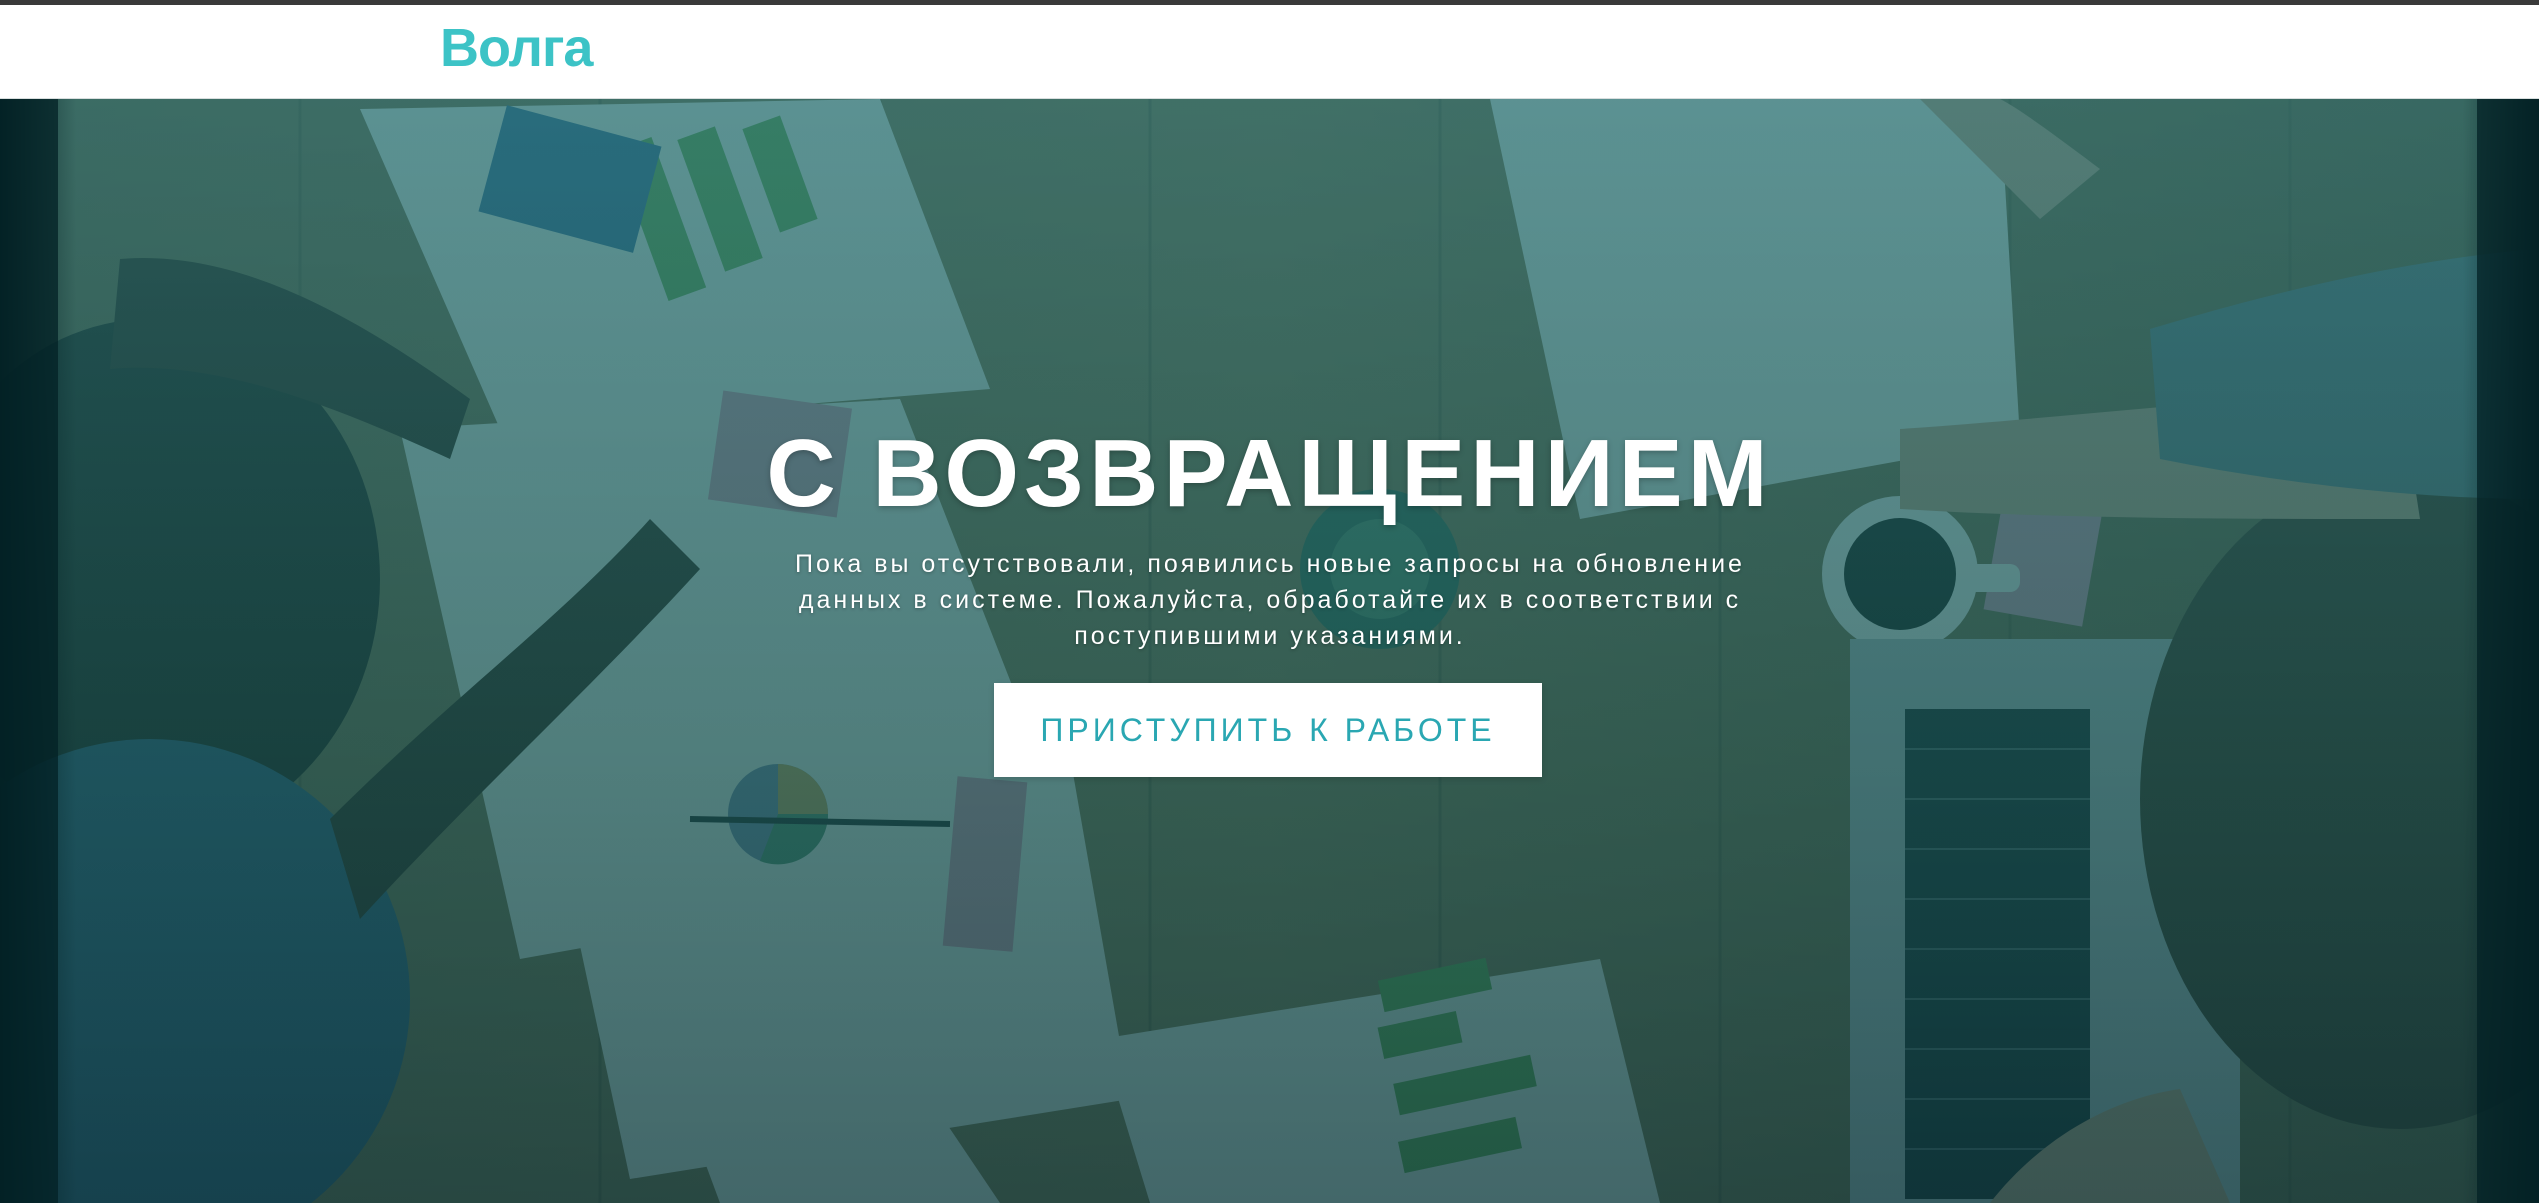 This screenshot has height=1203, width=2539. What do you see at coordinates (1269, 473) in the screenshot?
I see `hero-title: С ВОЗВРАЩЕНИЕМ` at bounding box center [1269, 473].